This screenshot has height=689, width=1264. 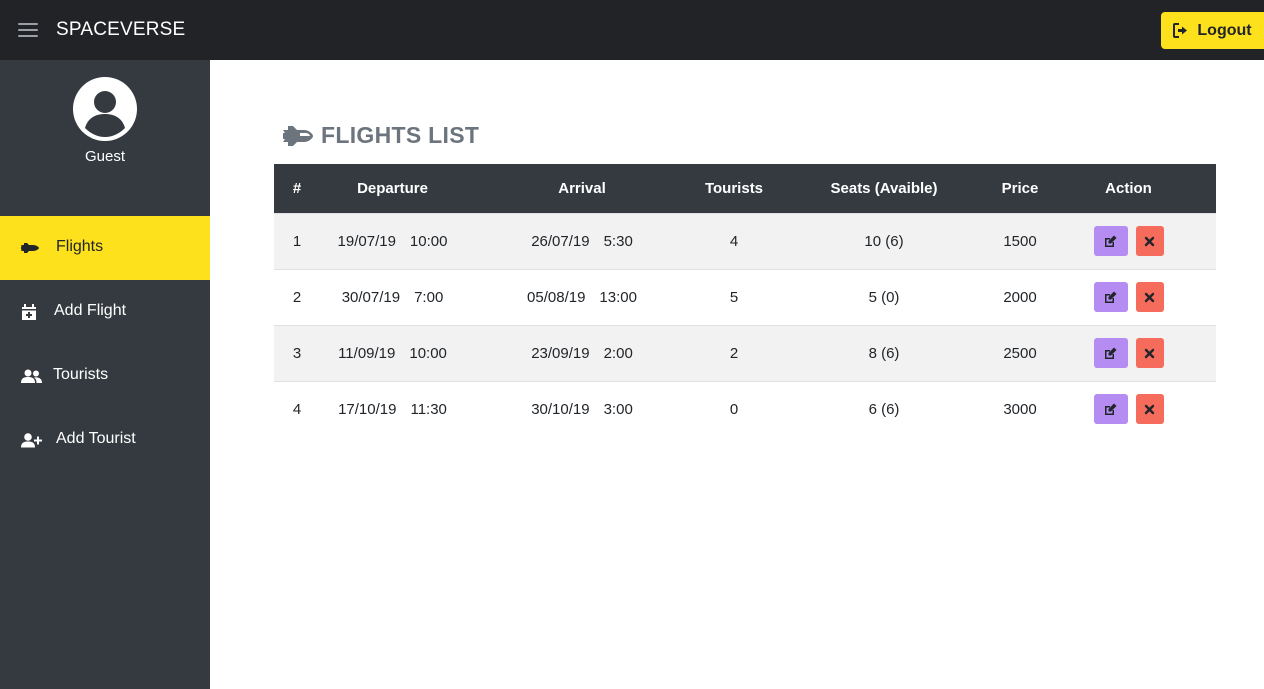 What do you see at coordinates (428, 409) in the screenshot?
I see `departure-time: 11:30` at bounding box center [428, 409].